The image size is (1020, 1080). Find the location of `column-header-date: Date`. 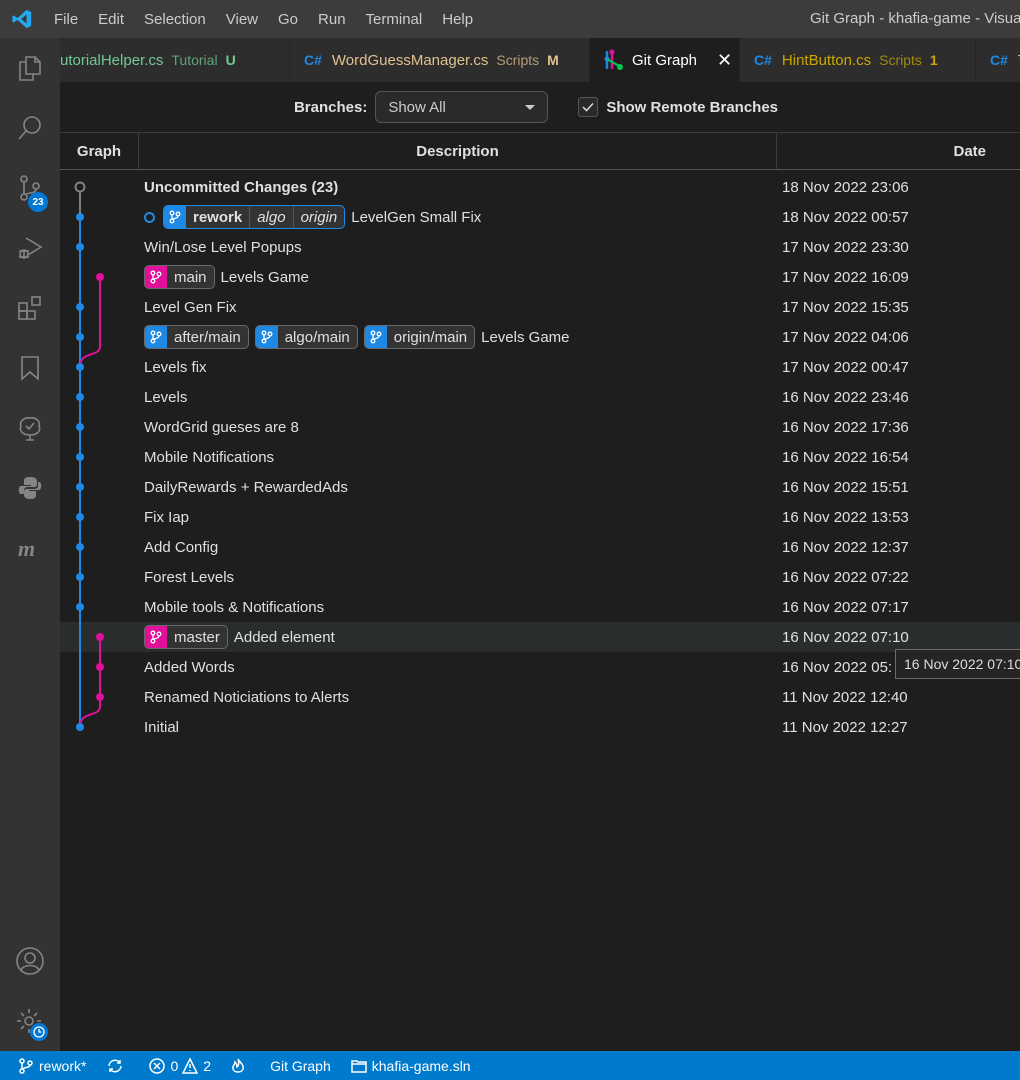

column-header-date: Date is located at coordinates (898, 151).